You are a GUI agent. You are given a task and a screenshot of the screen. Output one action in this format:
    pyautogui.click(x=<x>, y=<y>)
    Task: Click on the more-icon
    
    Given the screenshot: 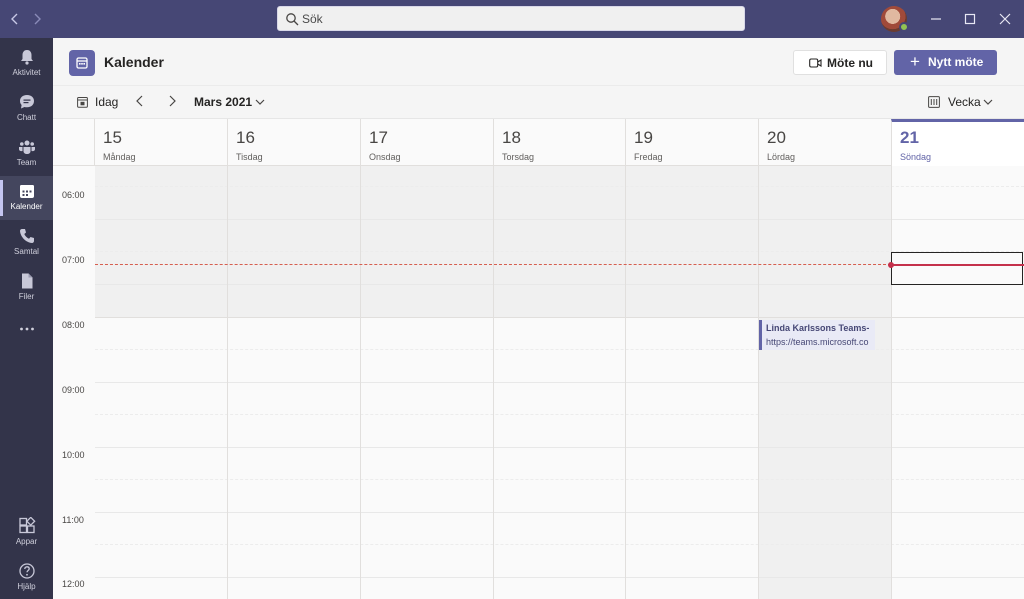 What is the action you would take?
    pyautogui.click(x=26, y=329)
    